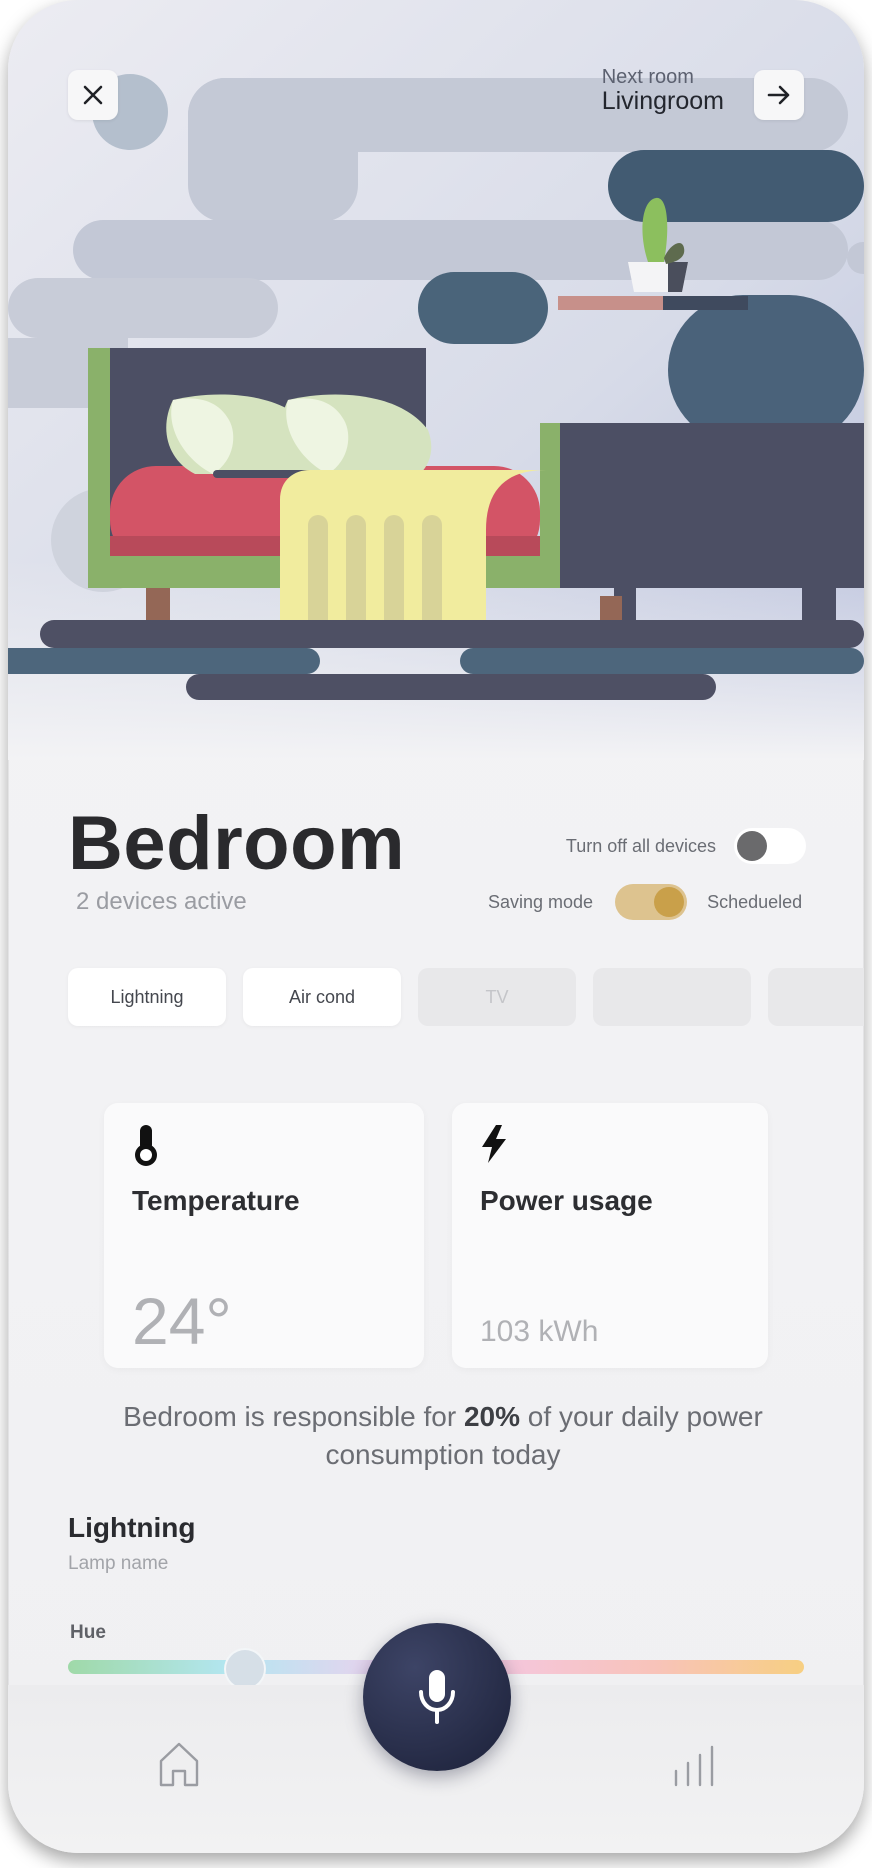 The width and height of the screenshot is (872, 1868). I want to click on turn-off-all-label: Turn off all devices, so click(640, 845).